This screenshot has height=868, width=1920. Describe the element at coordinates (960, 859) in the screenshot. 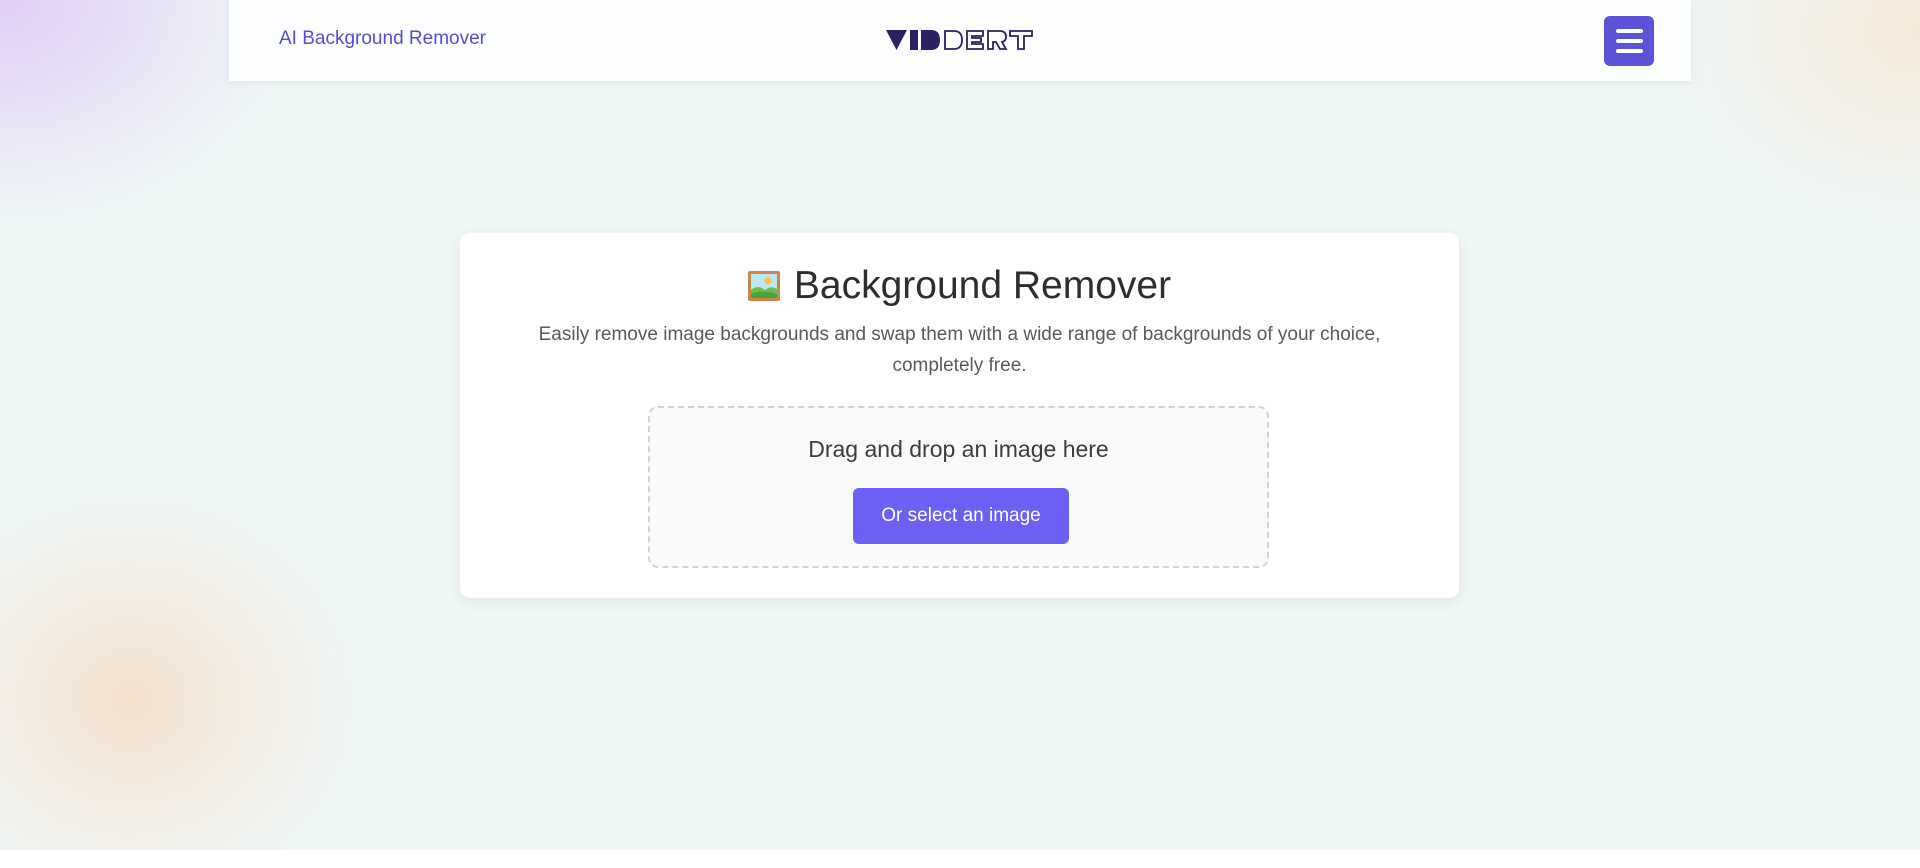

I see `page-footer` at that location.